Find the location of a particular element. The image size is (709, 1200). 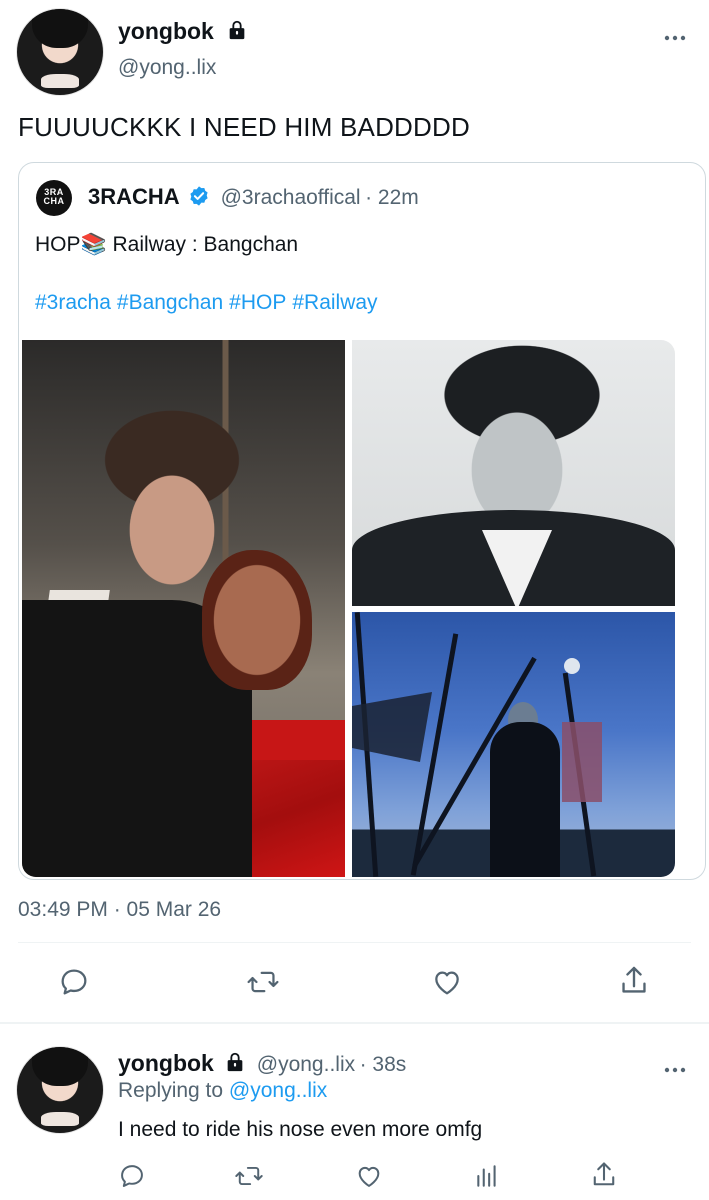

quote-text: HOP📚 Railway : Bangchan is located at coordinates (167, 244).